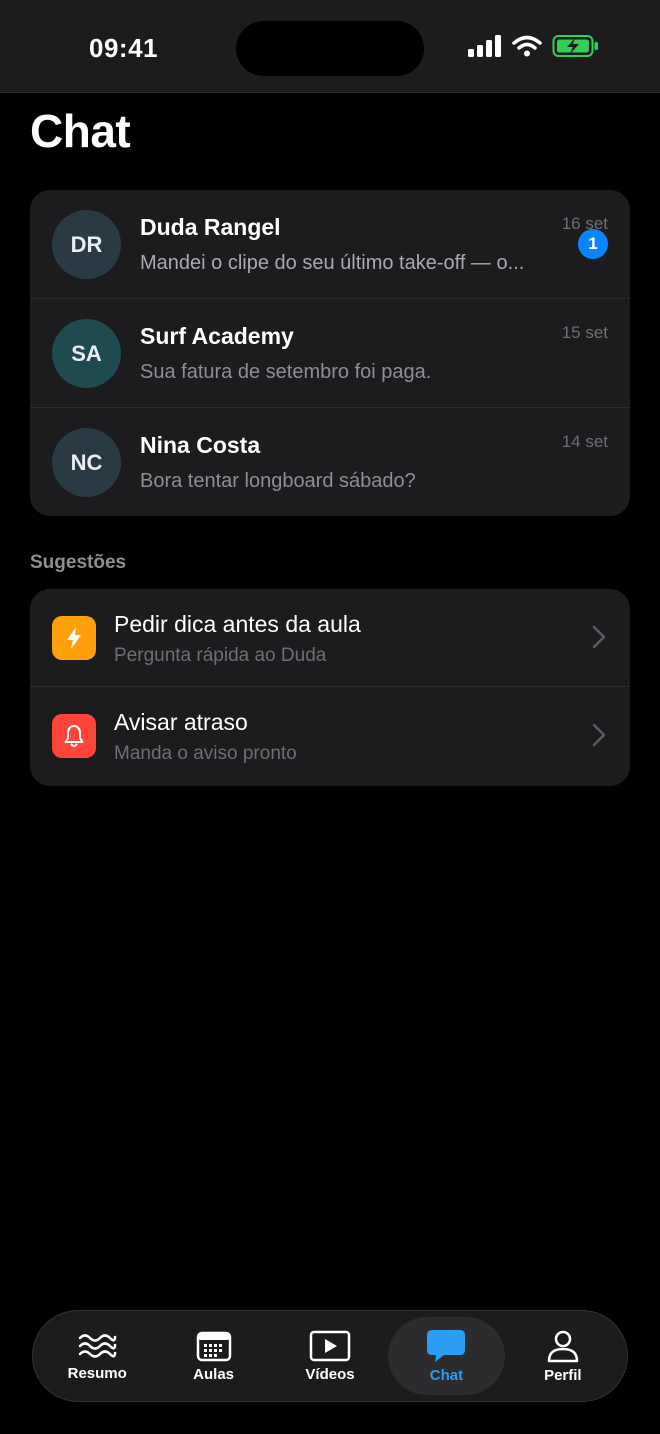 This screenshot has width=660, height=1434. I want to click on person-icon, so click(563, 1346).